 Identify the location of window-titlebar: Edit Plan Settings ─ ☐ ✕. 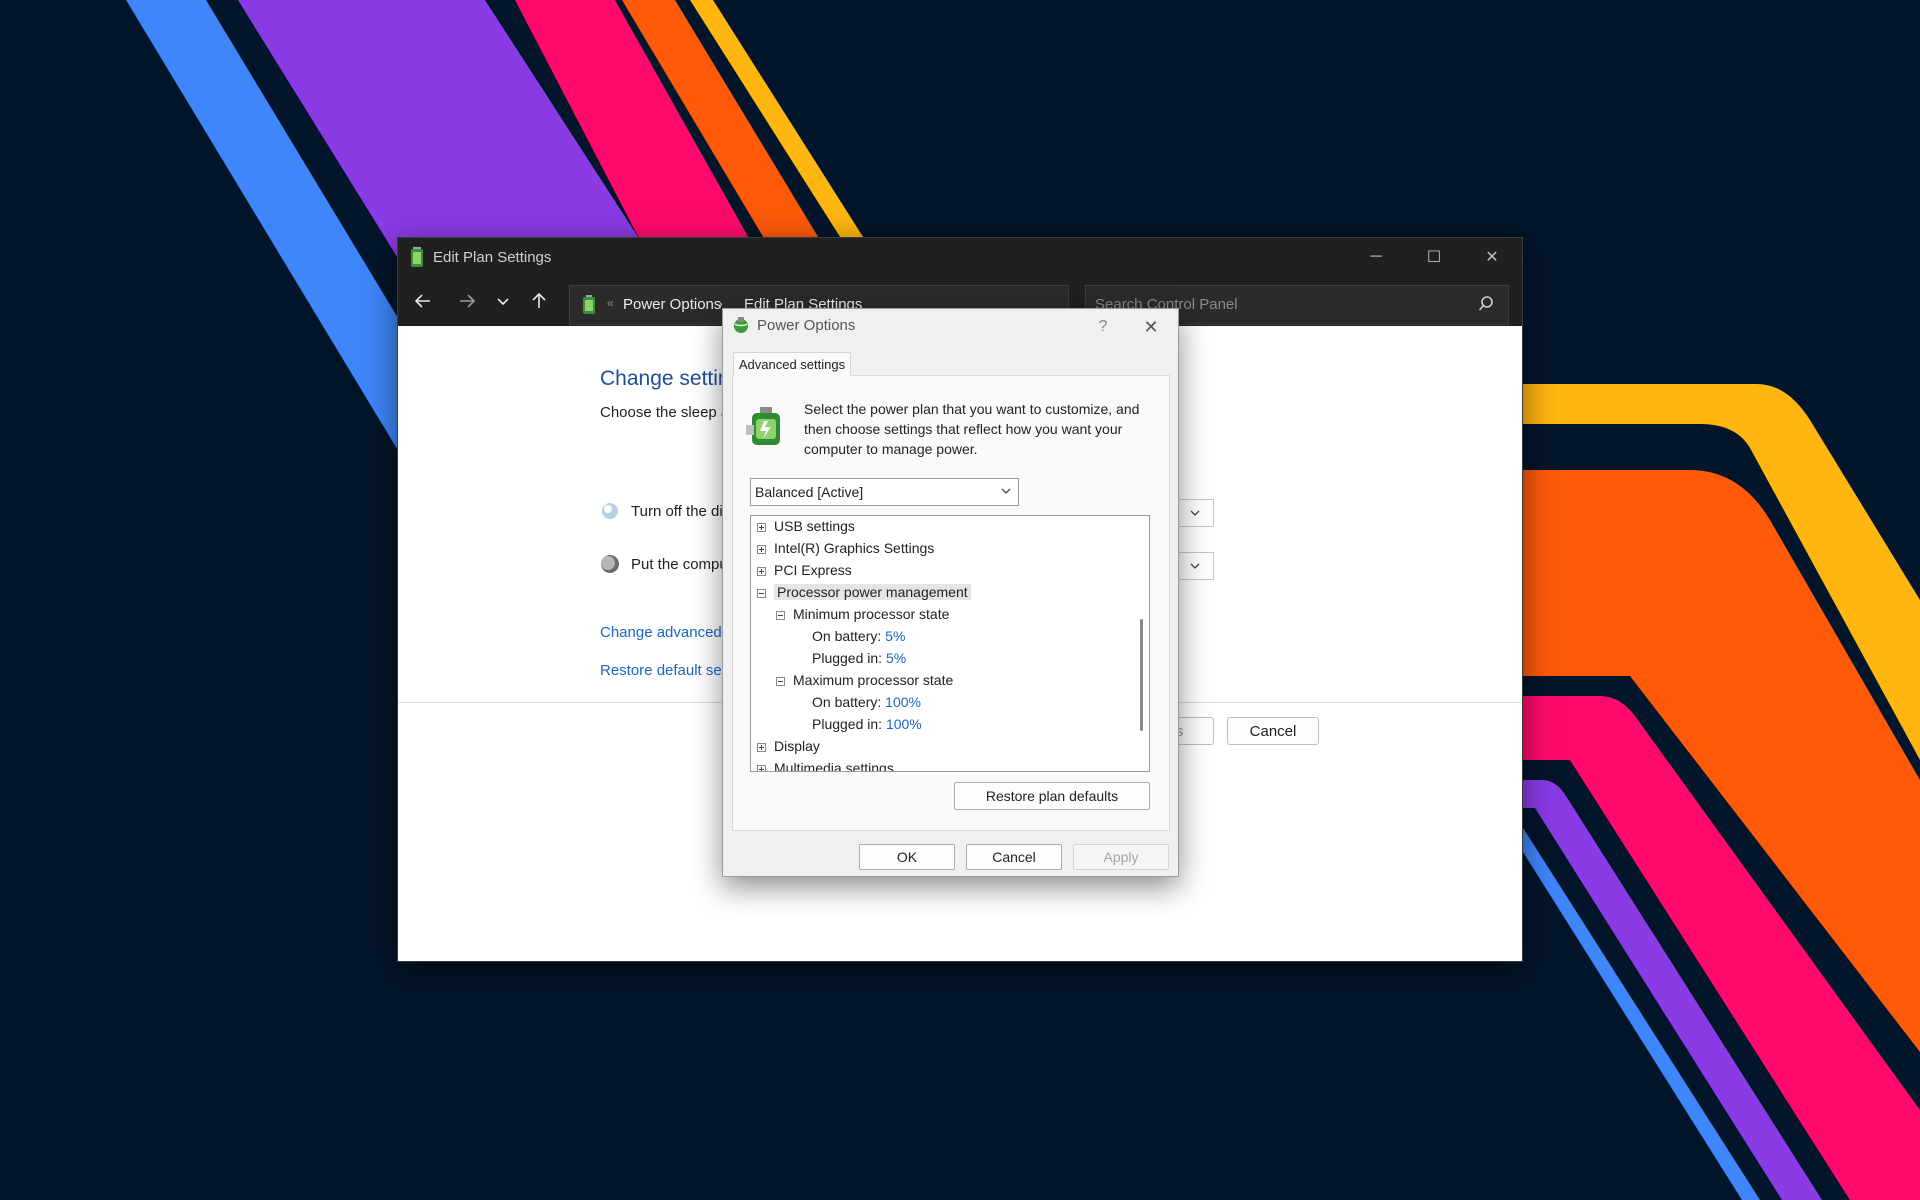
(960, 257).